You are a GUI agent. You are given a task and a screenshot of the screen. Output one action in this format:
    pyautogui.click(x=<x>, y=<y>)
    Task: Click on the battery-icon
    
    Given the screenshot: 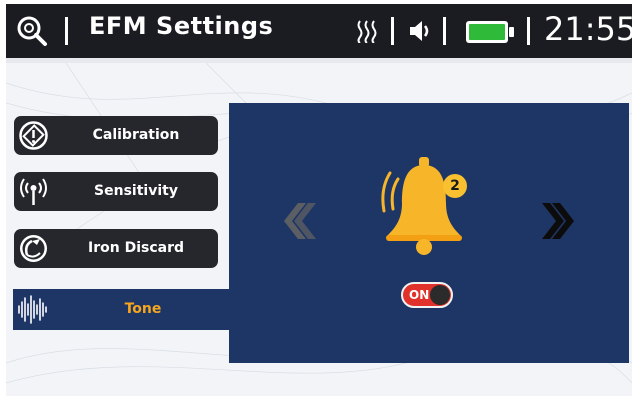 What is the action you would take?
    pyautogui.click(x=490, y=32)
    